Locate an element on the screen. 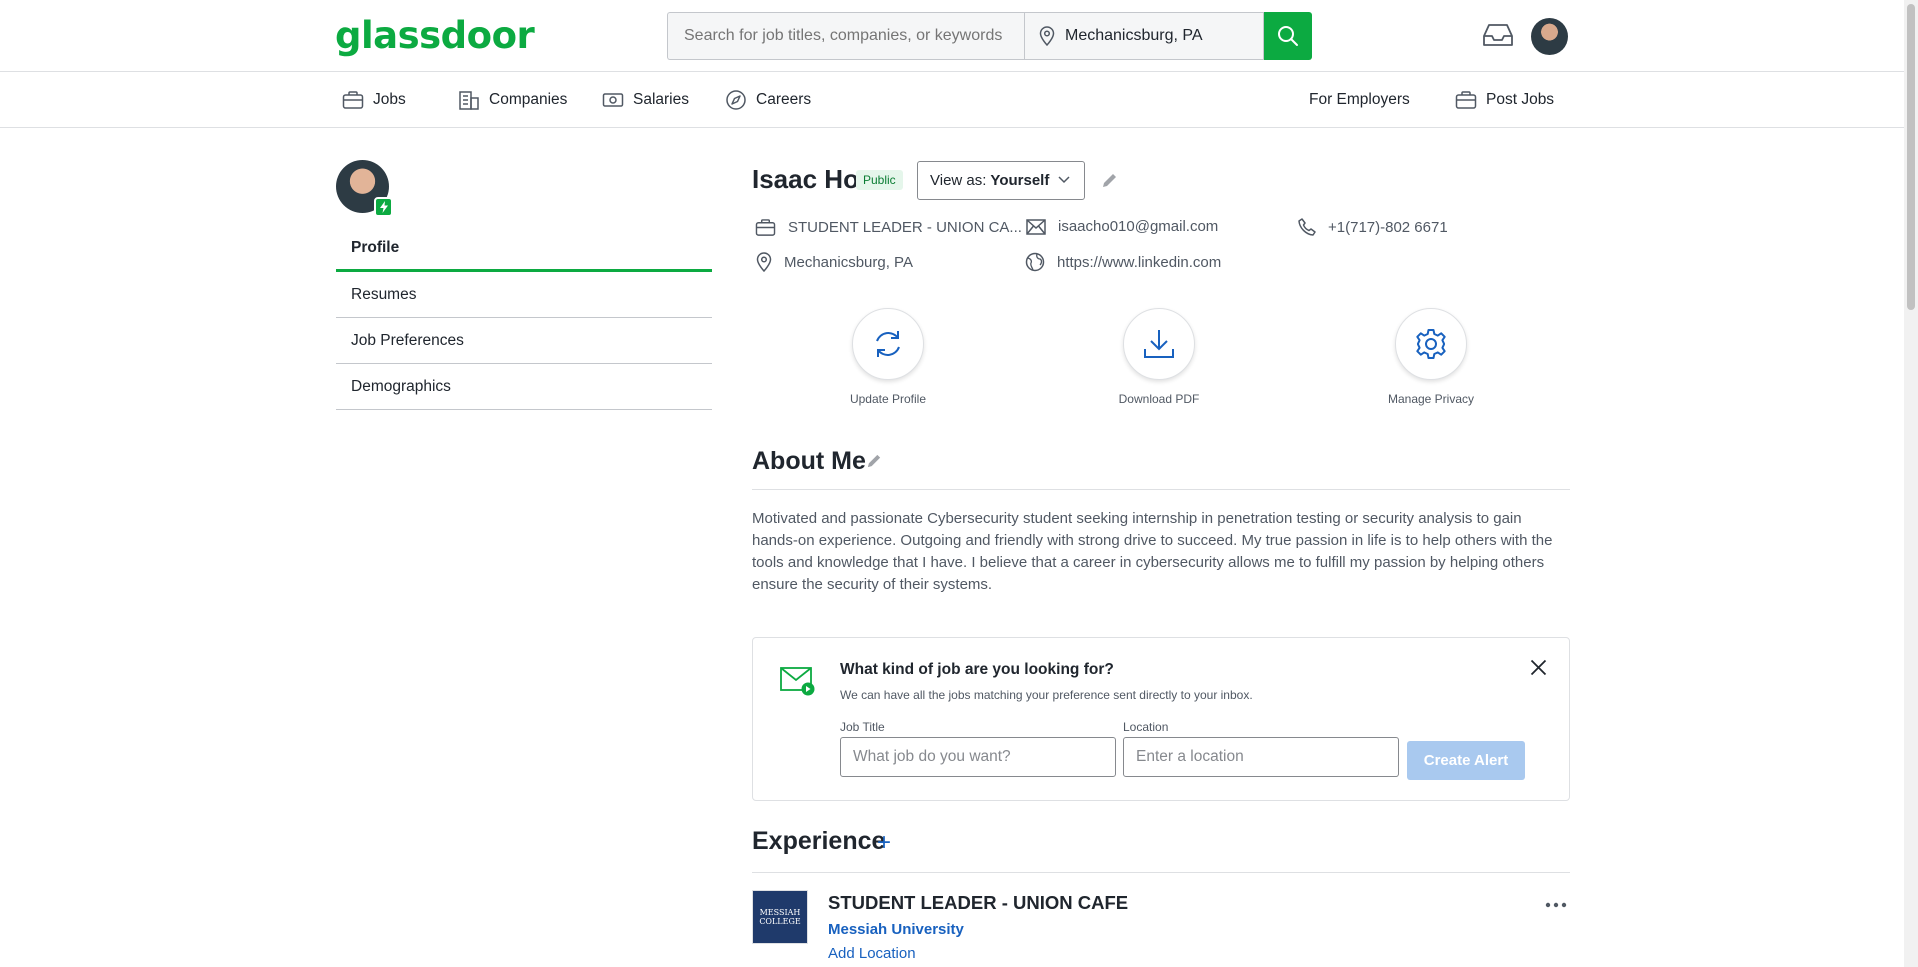 Image resolution: width=1918 pixels, height=967 pixels. about-me-heading: About Me is located at coordinates (809, 461).